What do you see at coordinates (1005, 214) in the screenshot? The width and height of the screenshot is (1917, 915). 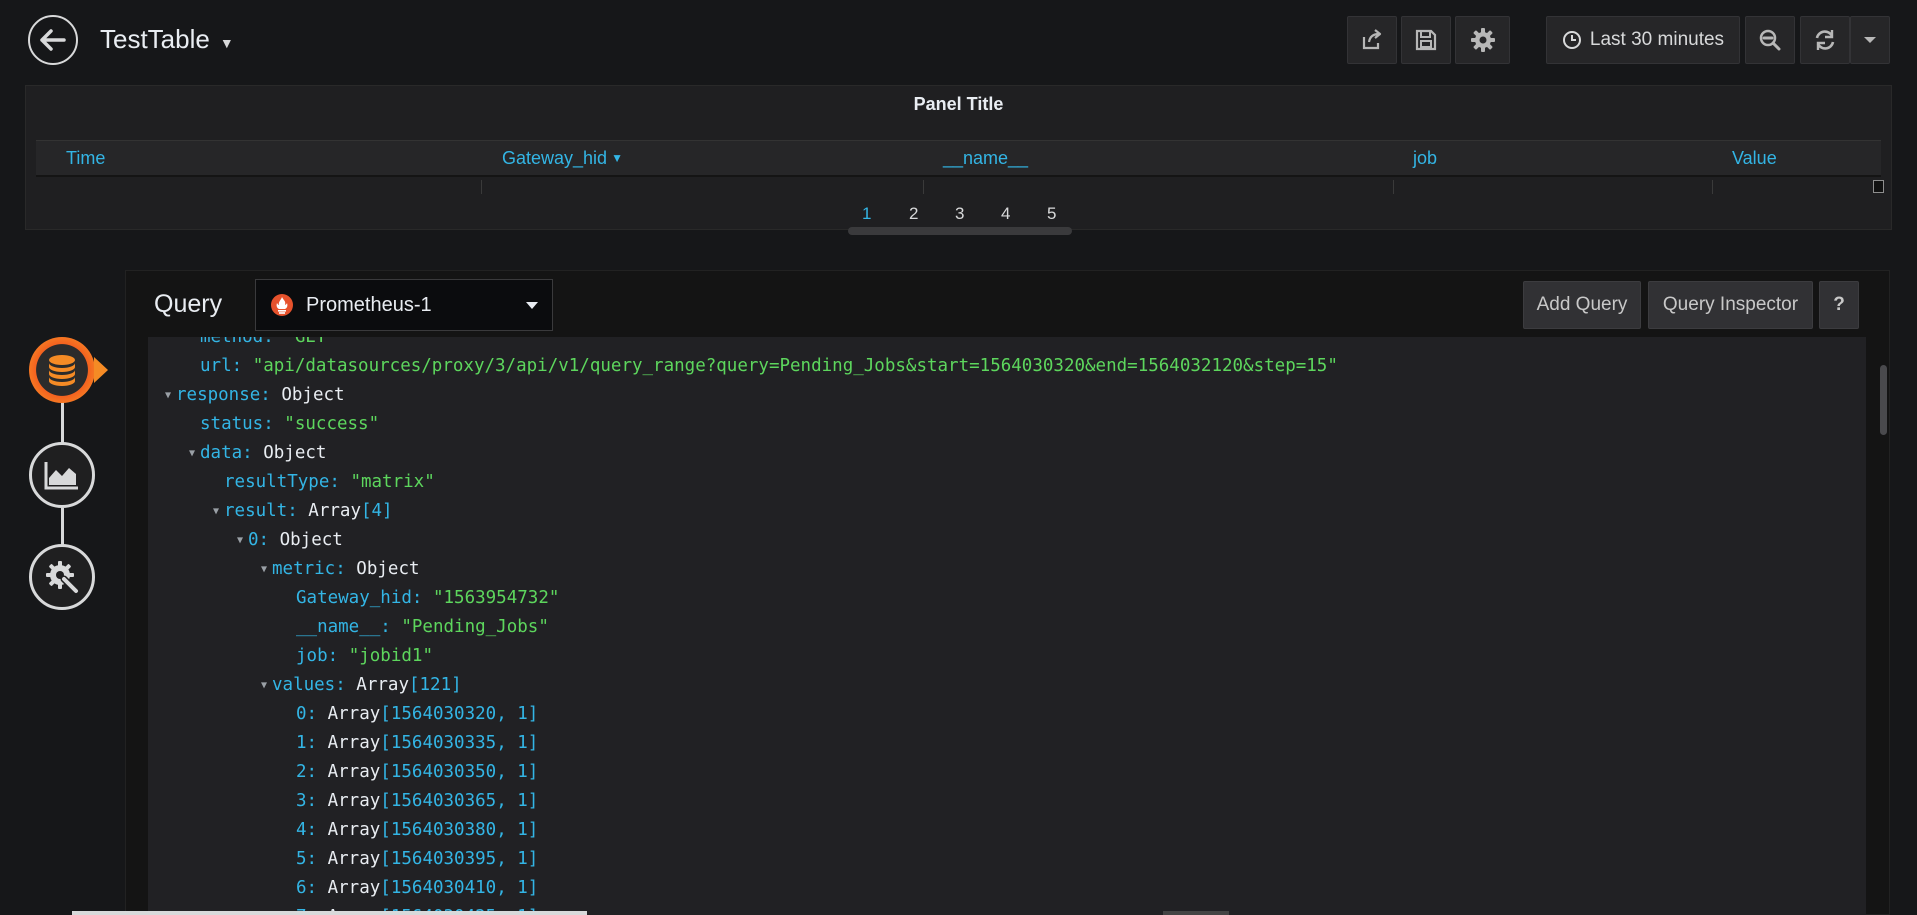 I see `page-link-4: 4` at bounding box center [1005, 214].